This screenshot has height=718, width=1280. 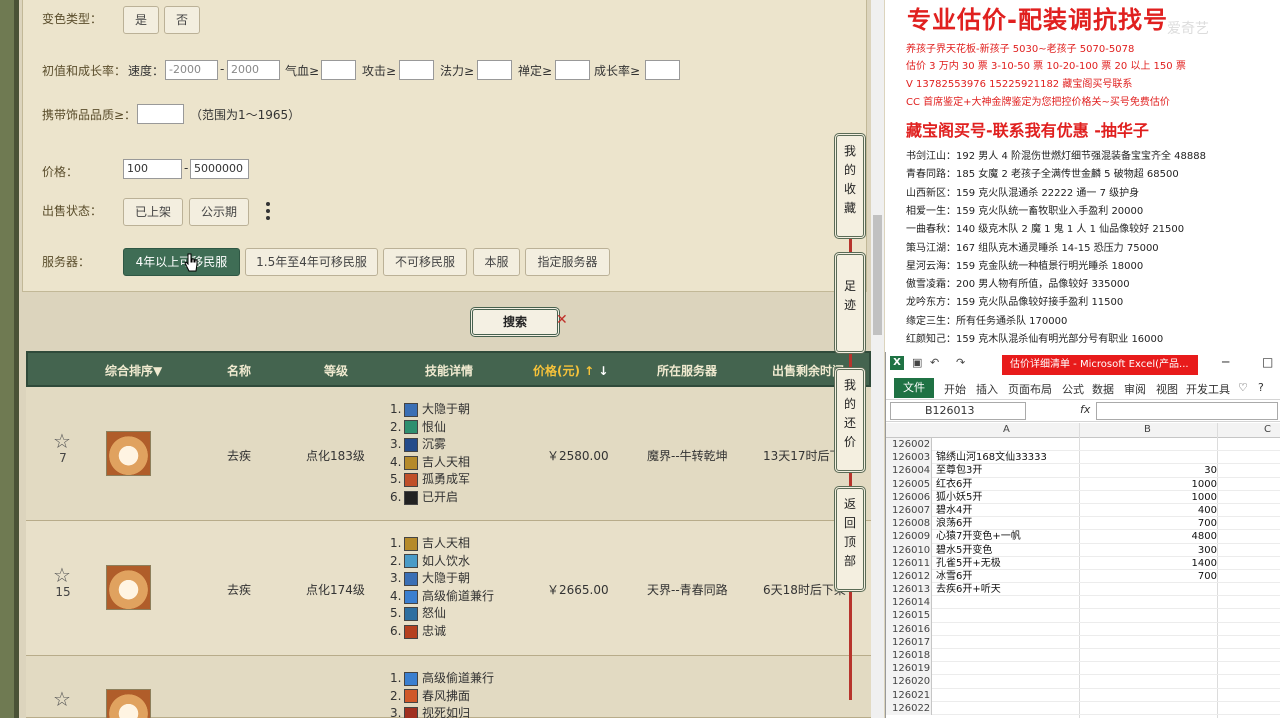 What do you see at coordinates (1083, 510) in the screenshot?
I see `sheet-row: 126007 碧水4开 400` at bounding box center [1083, 510].